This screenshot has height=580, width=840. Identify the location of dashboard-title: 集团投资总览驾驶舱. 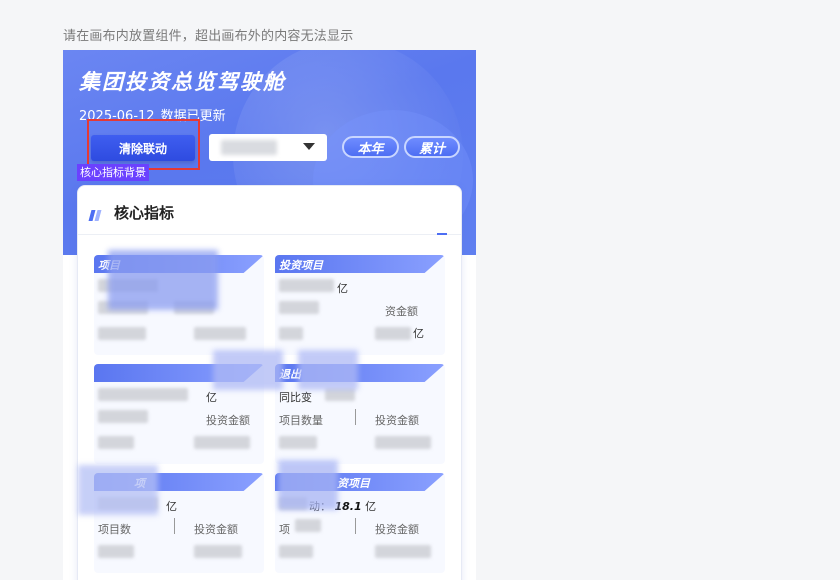
(182, 82).